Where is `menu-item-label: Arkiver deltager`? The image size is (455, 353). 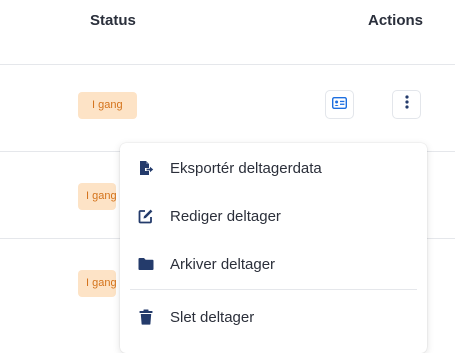 menu-item-label: Arkiver deltager is located at coordinates (223, 264).